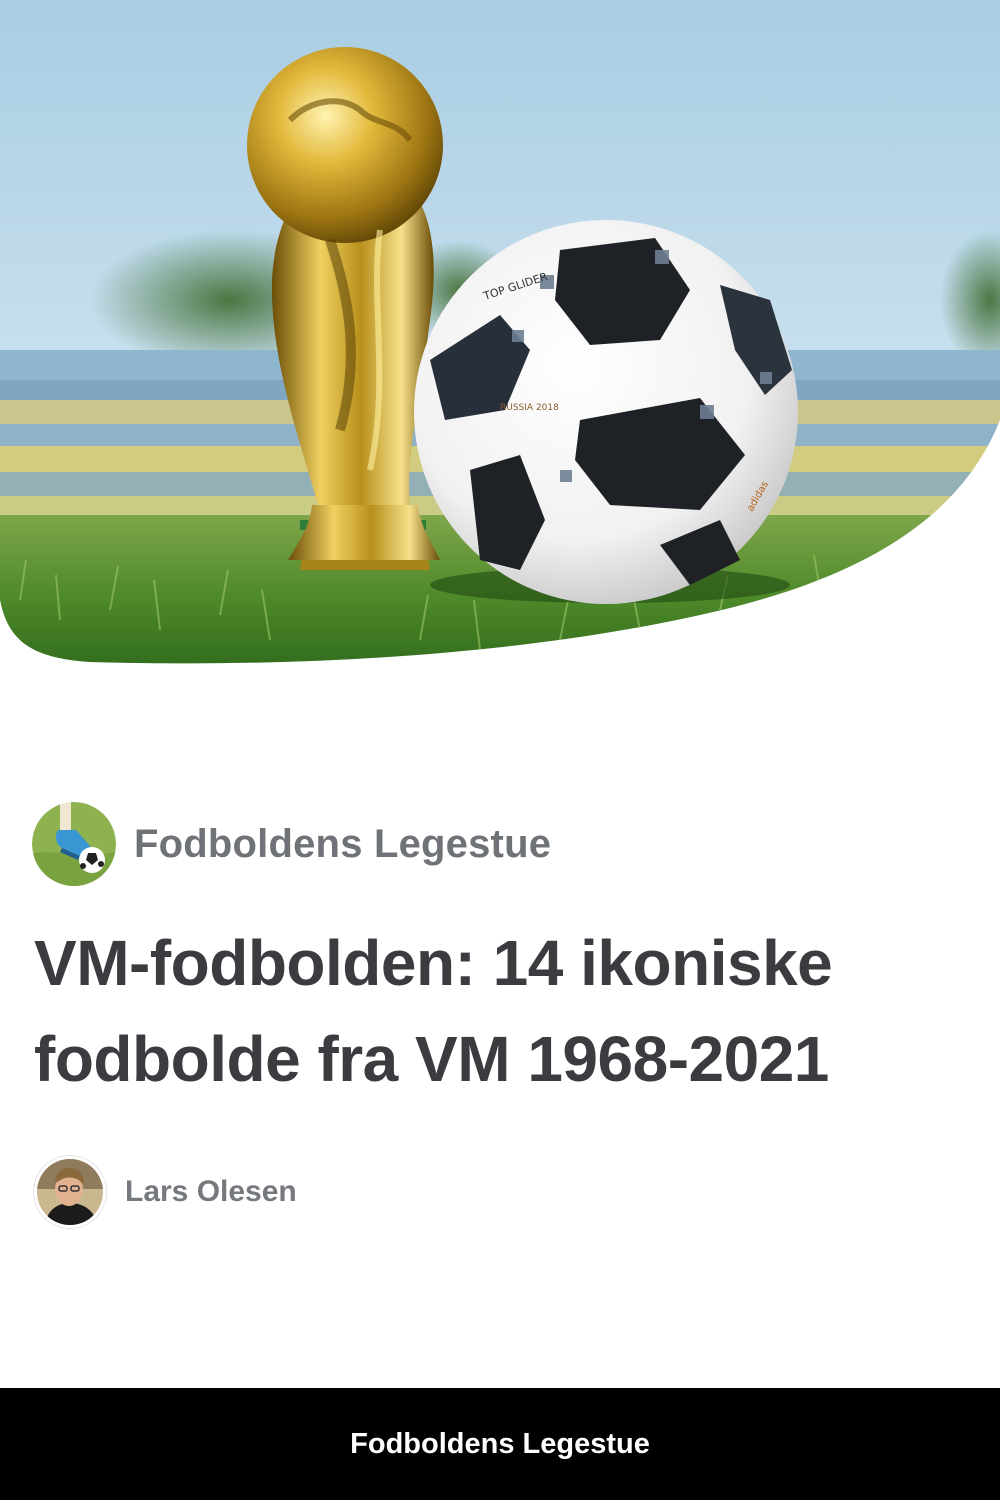  I want to click on footer-publisher-label: Fodboldens Legestue, so click(500, 1444).